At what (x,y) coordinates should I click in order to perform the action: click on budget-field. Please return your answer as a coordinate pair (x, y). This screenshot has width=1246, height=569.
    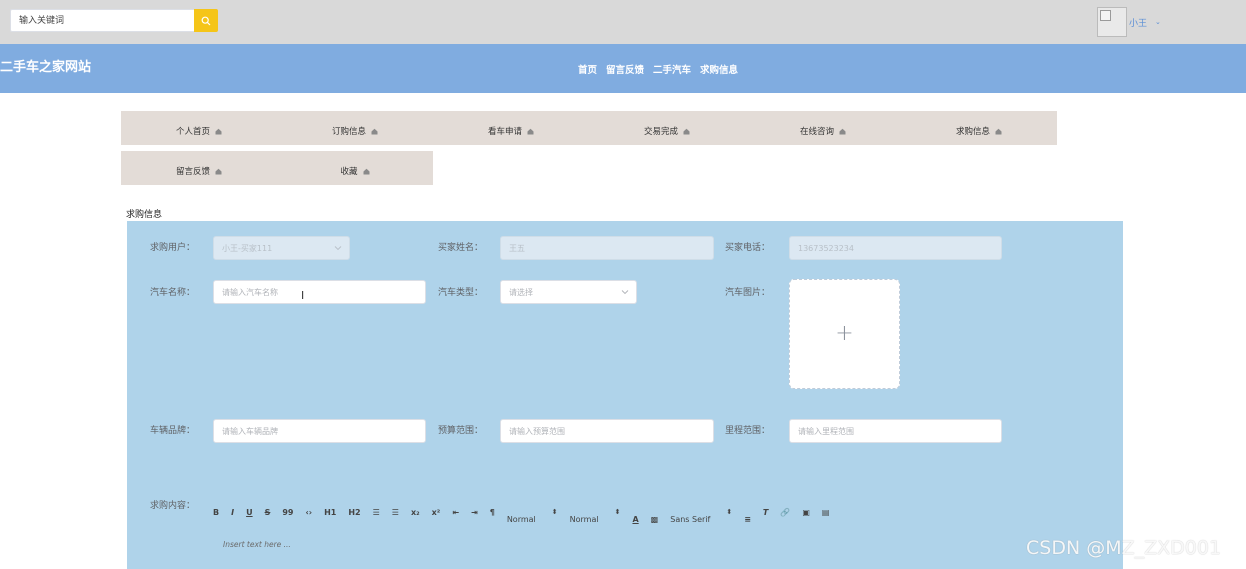
    Looking at the image, I should click on (607, 431).